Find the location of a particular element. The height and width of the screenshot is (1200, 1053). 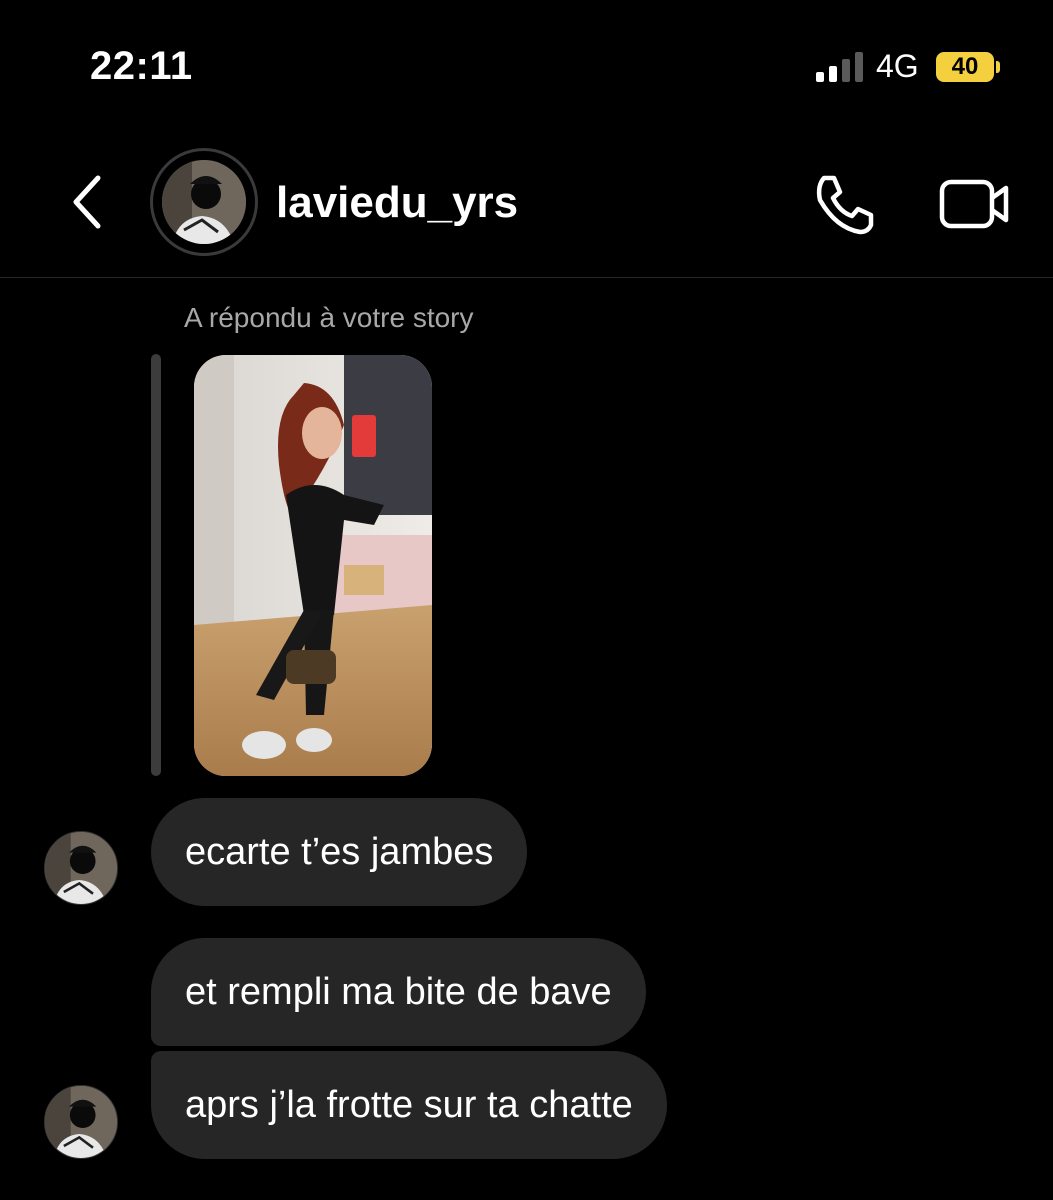

video-call-button is located at coordinates (976, 204).